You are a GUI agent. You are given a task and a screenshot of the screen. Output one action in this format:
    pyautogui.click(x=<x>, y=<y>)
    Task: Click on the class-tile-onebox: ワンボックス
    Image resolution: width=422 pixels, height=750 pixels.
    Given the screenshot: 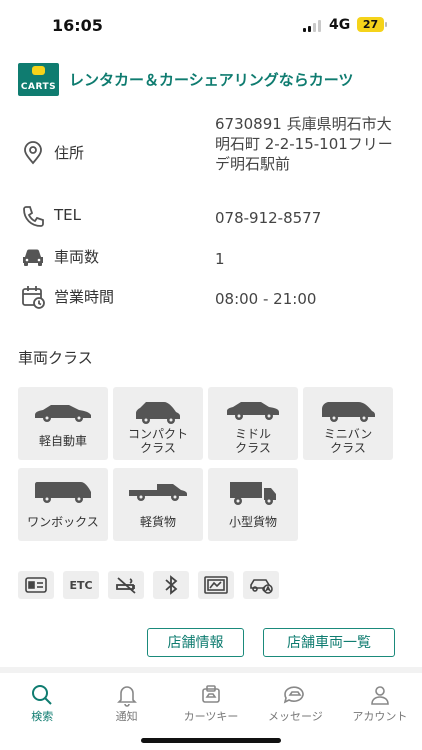 What is the action you would take?
    pyautogui.click(x=63, y=504)
    